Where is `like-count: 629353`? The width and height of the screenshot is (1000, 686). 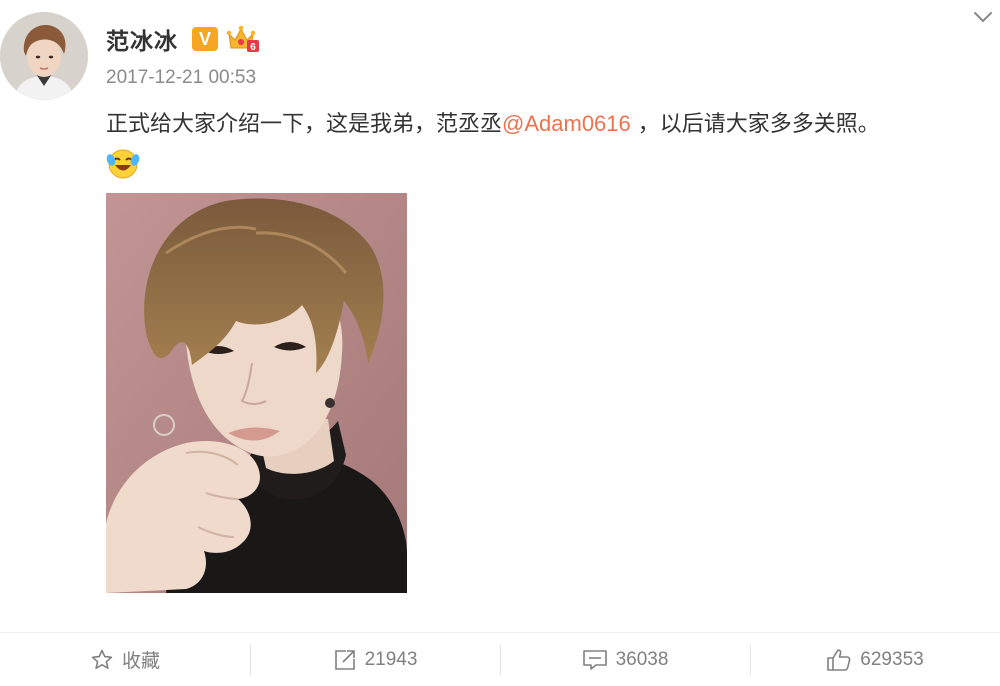
like-count: 629353 is located at coordinates (892, 659).